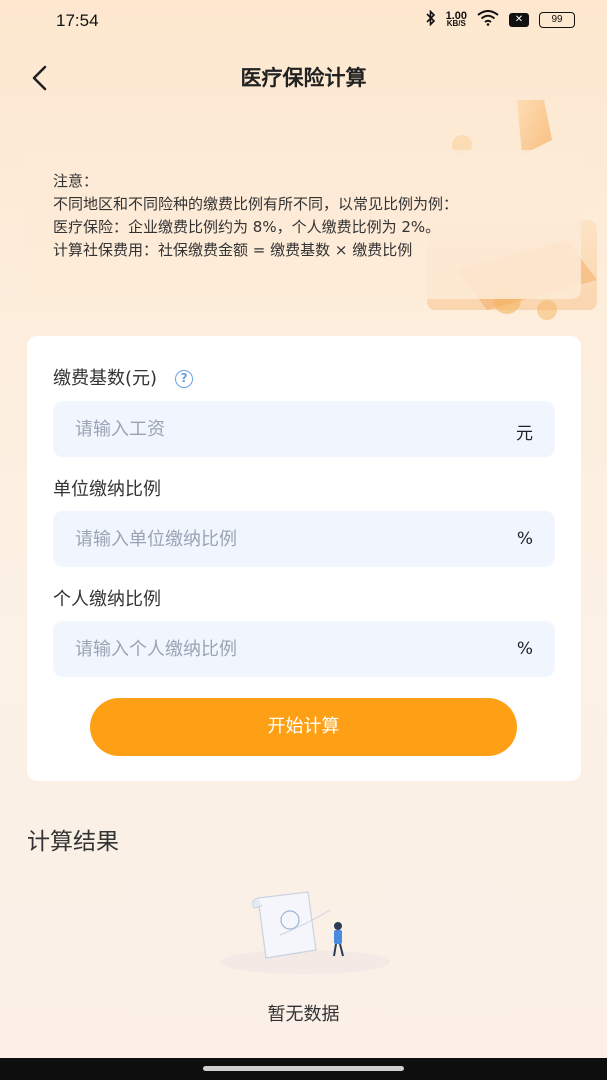 The height and width of the screenshot is (1080, 607). I want to click on nav-bar: 医疗保险计算, so click(303, 76).